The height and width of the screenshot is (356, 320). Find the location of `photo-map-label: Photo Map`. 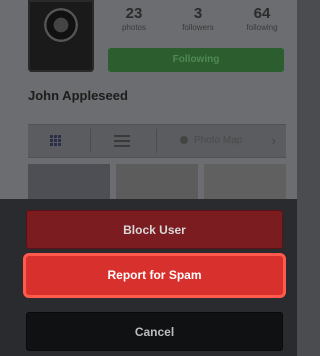

photo-map-label: Photo Map is located at coordinates (218, 140).